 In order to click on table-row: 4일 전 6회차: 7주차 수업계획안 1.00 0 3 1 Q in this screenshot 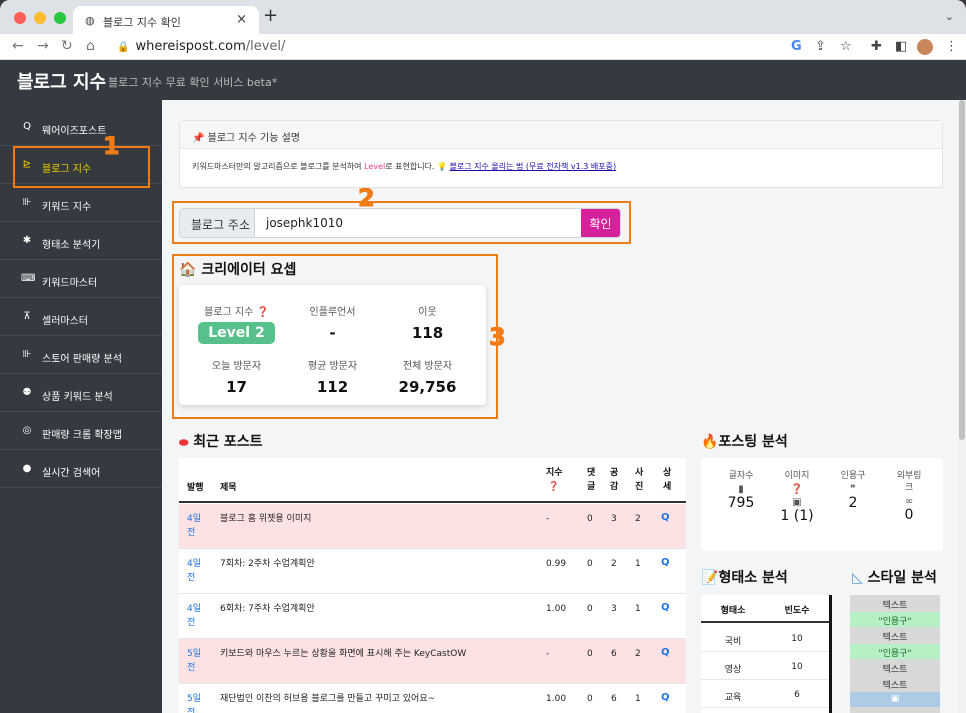, I will do `click(432, 616)`.